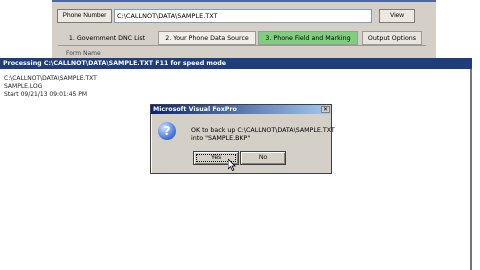 This screenshot has height=270, width=480. I want to click on phone-number-button: Phone Number, so click(84, 16).